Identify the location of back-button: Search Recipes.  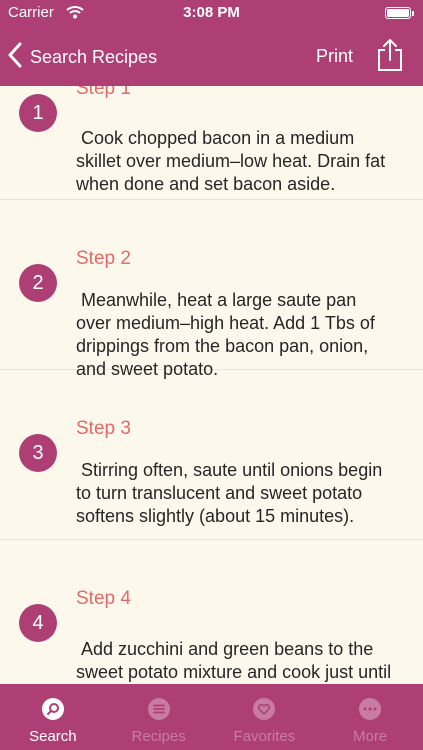
(82, 57).